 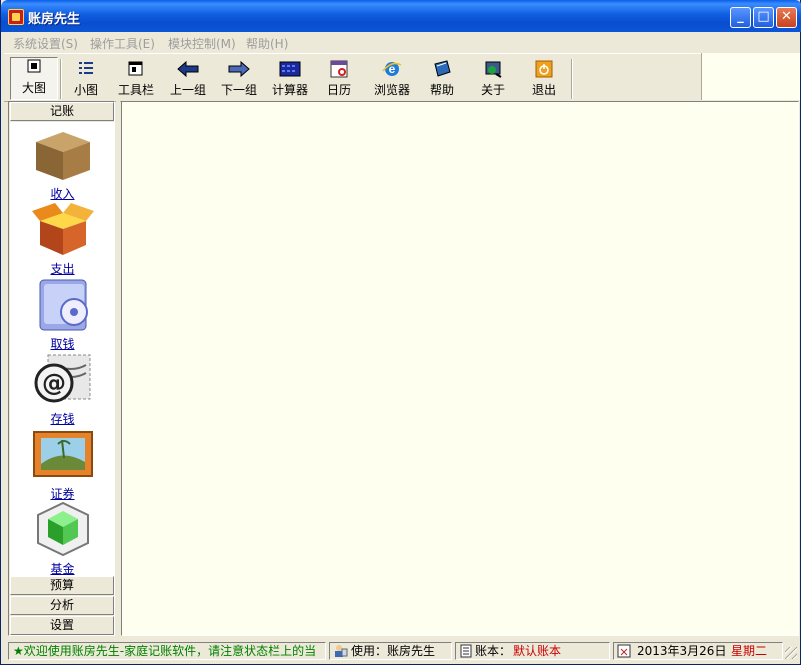 I want to click on box-closed-icon, so click(x=62, y=156).